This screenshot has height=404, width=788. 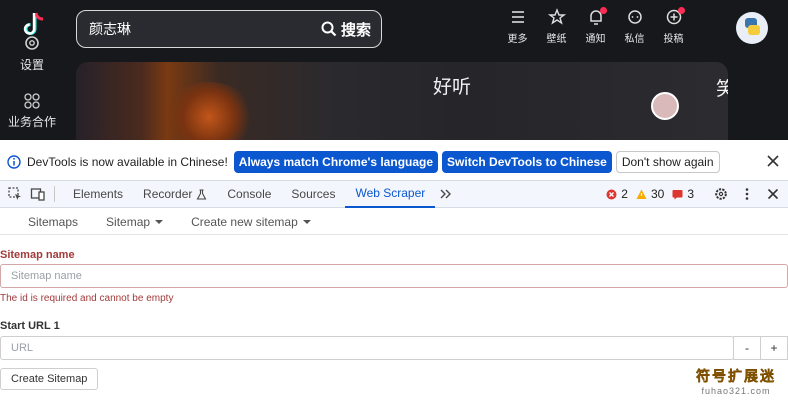 I want to click on sitemap-name-input: Sitemap name, so click(x=394, y=276).